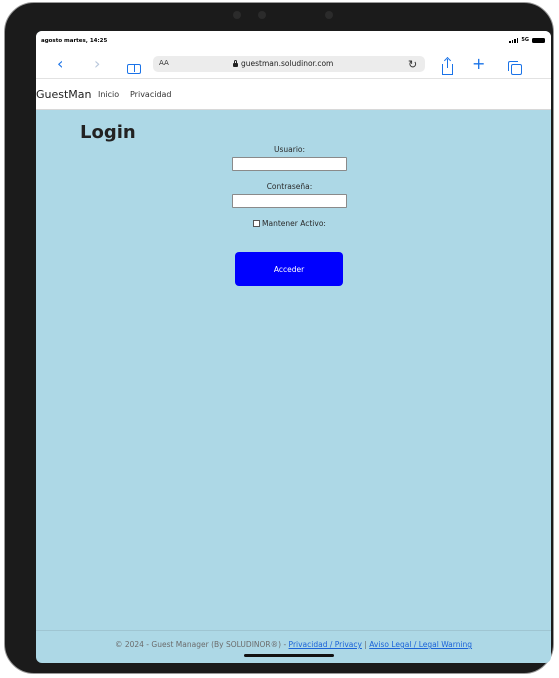  What do you see at coordinates (134, 69) in the screenshot?
I see `bookmarks-icon` at bounding box center [134, 69].